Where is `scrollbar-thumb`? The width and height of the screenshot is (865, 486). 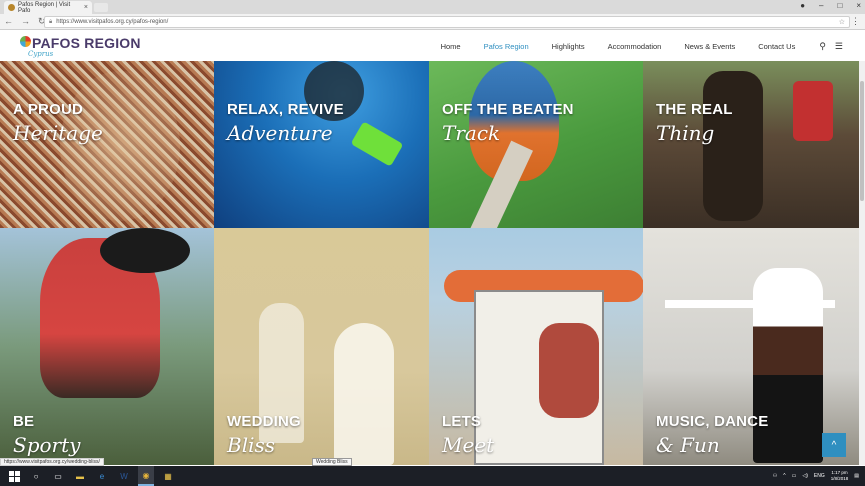
scrollbar-thumb is located at coordinates (862, 141).